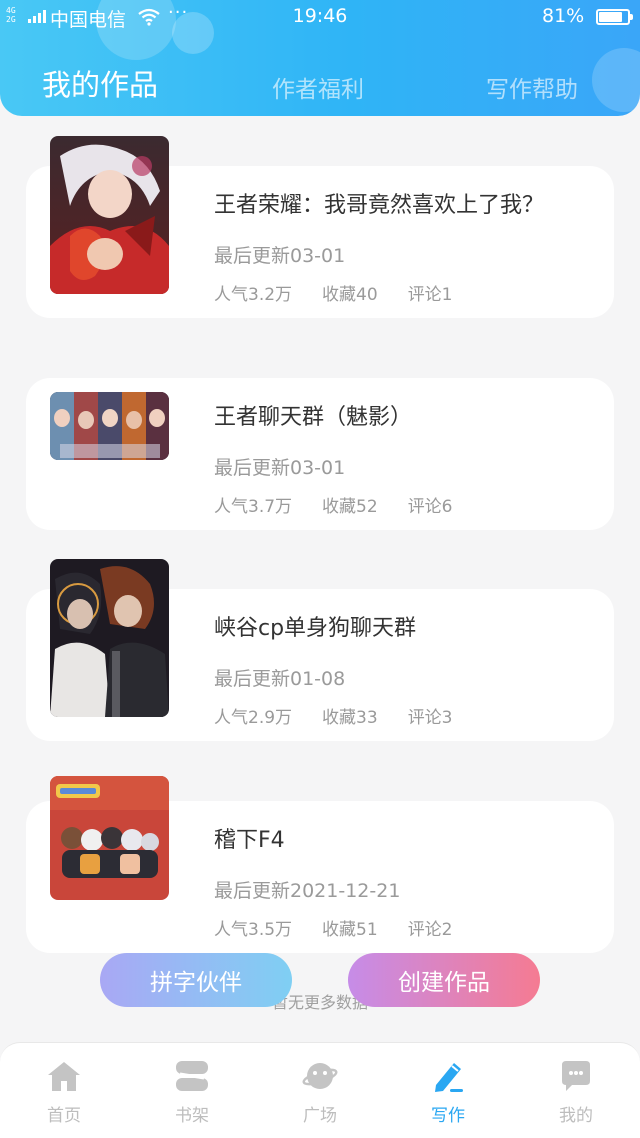 This screenshot has height=1138, width=640. I want to click on work-title: 王者聊天群（魅影）, so click(313, 417).